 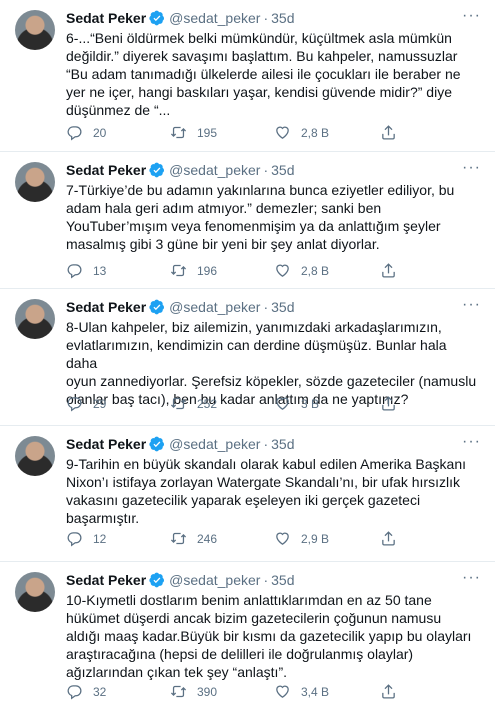 I want to click on reply-button: 32, so click(x=118, y=691).